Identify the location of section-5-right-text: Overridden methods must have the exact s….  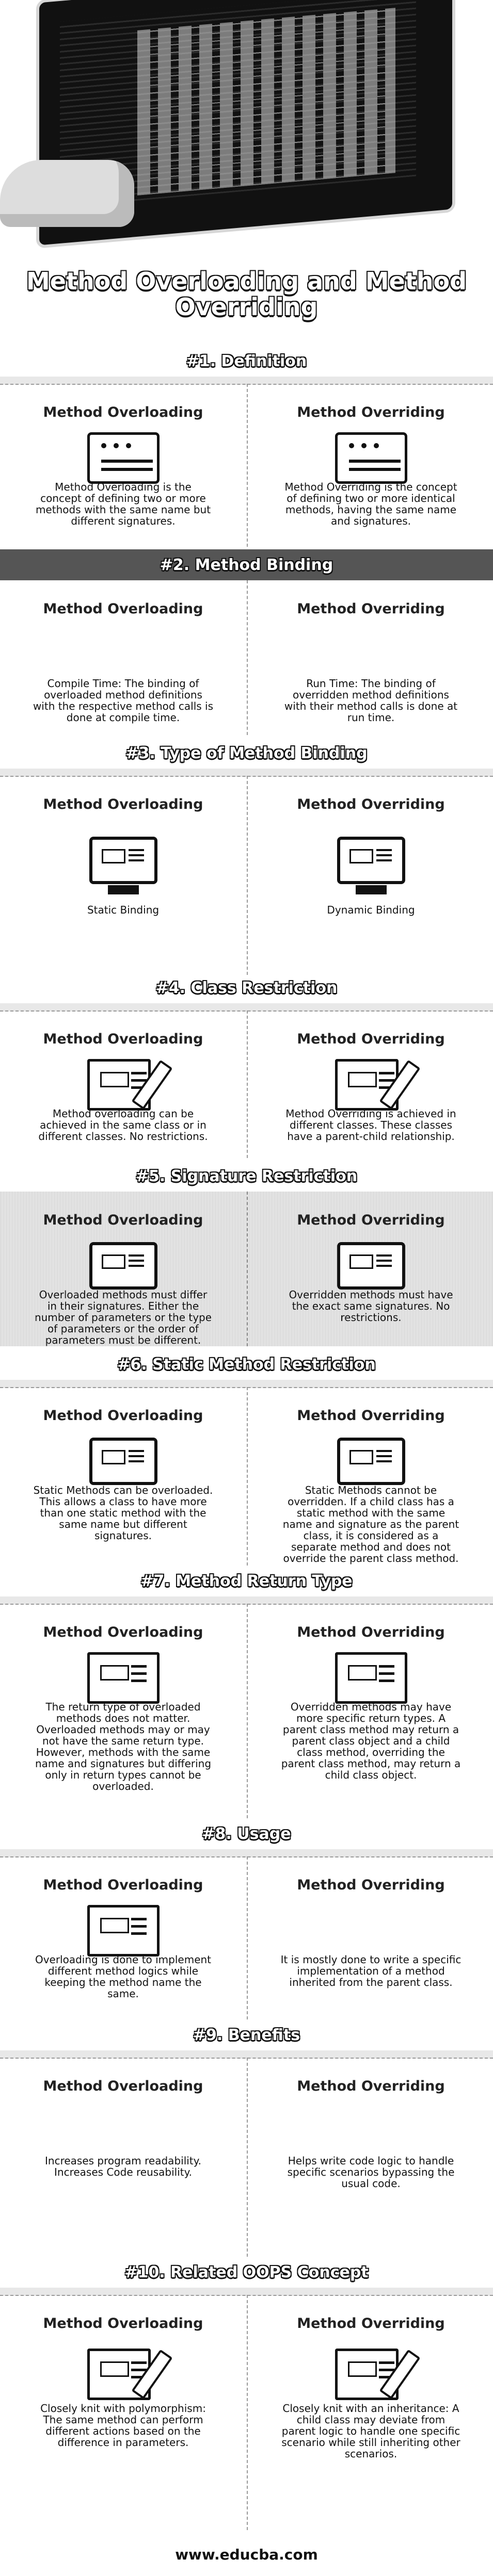
(371, 1307).